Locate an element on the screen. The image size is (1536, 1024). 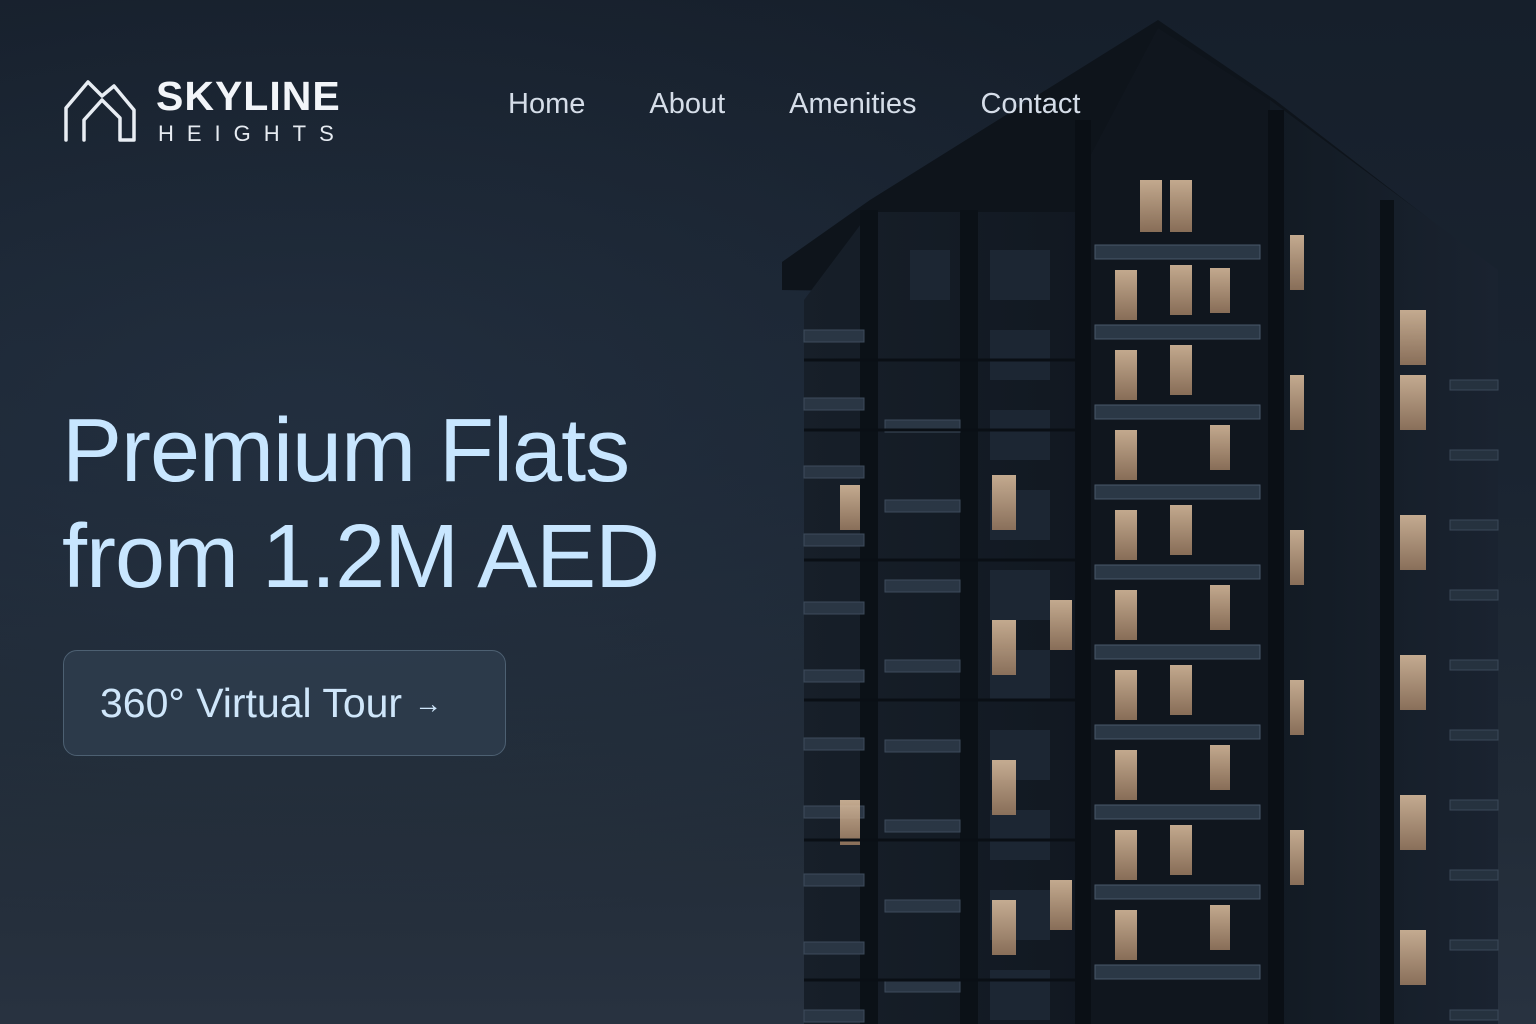
mountain-roof-outline-icon is located at coordinates (100, 111).